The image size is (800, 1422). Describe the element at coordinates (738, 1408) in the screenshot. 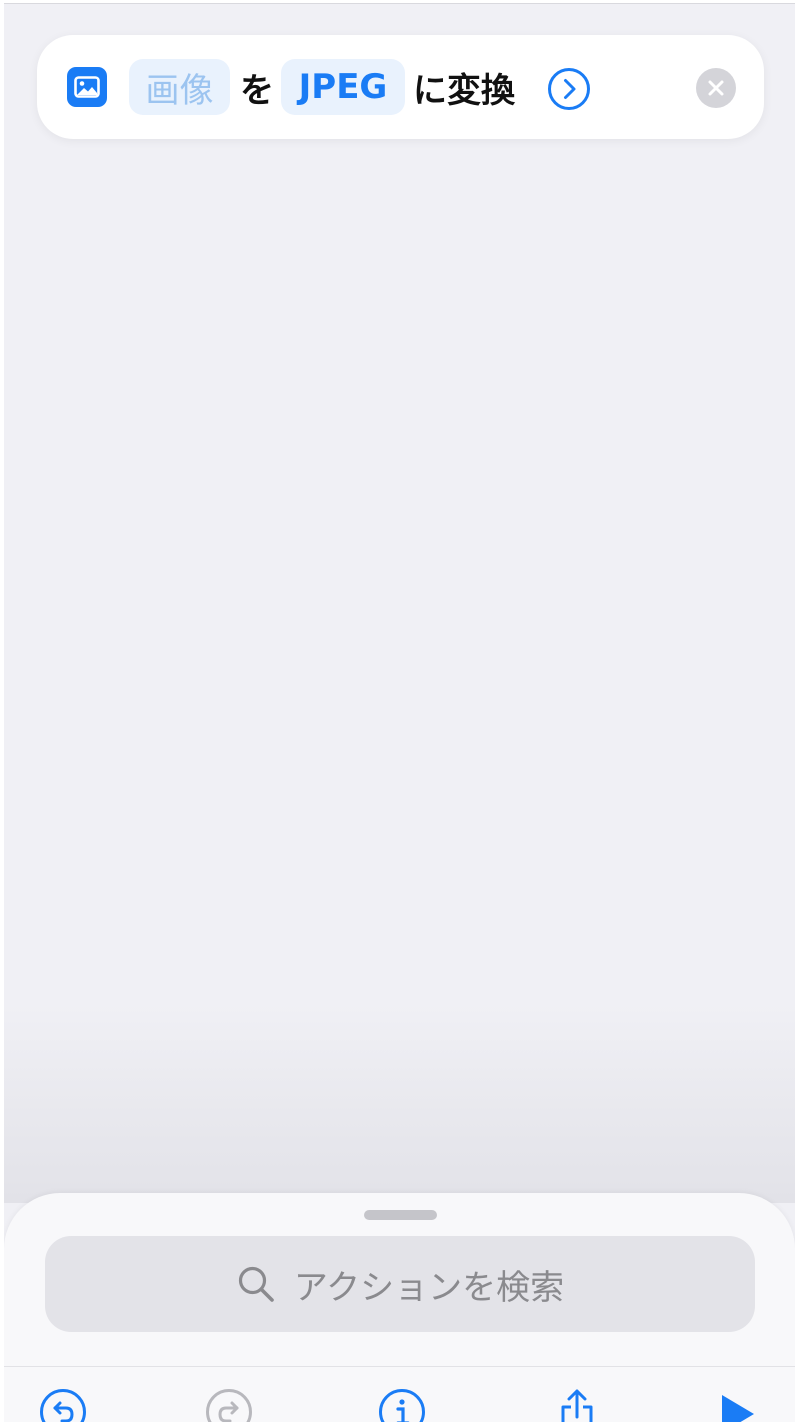

I see `play-icon` at that location.